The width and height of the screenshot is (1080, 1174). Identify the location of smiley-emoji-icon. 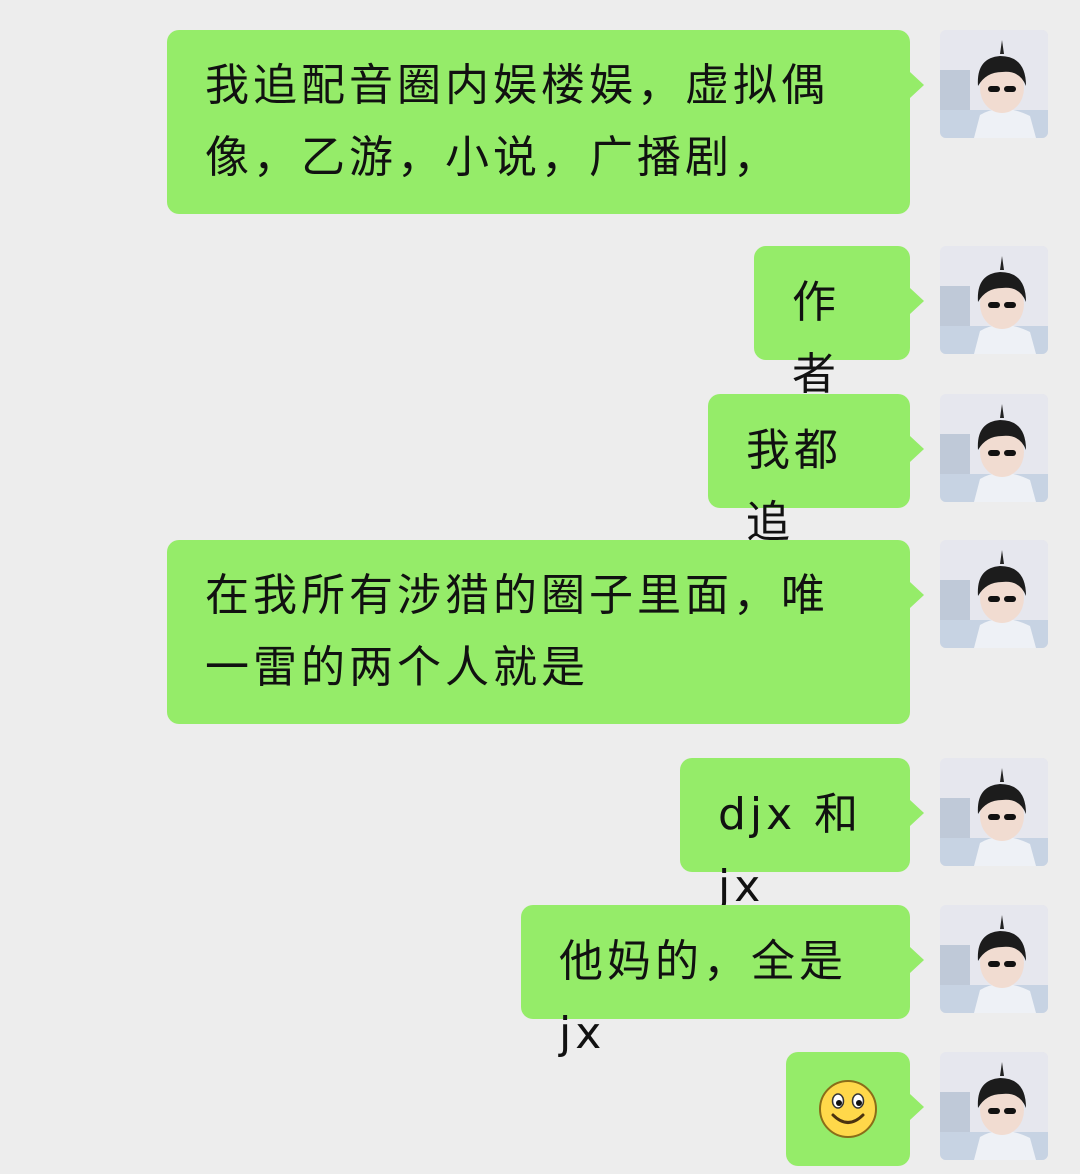
(848, 1109).